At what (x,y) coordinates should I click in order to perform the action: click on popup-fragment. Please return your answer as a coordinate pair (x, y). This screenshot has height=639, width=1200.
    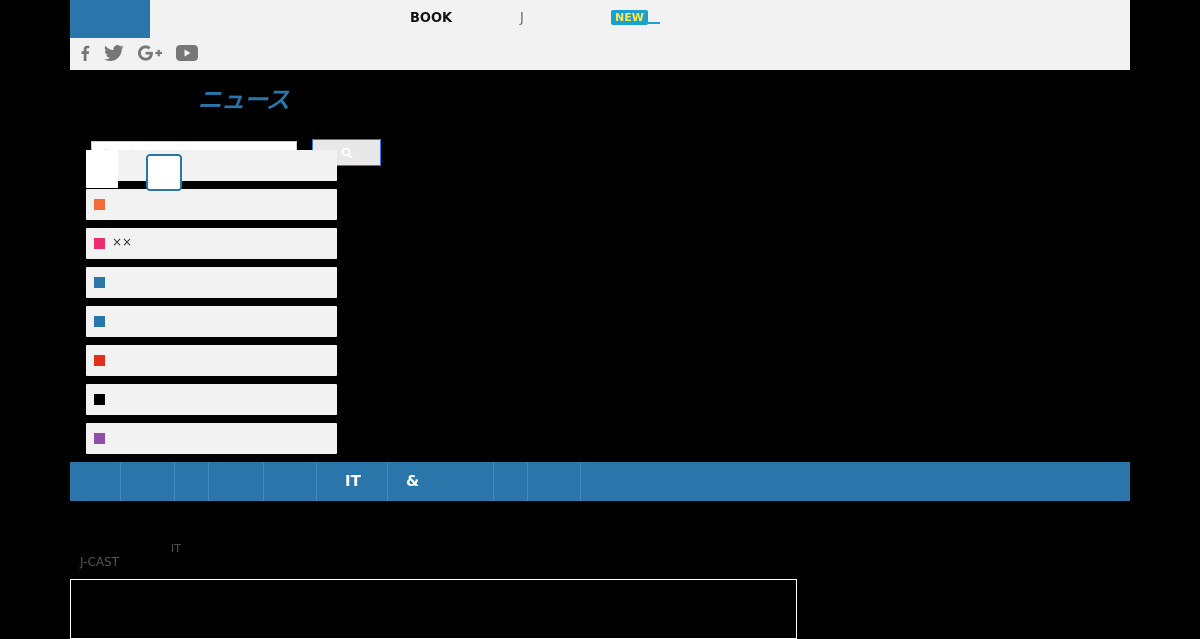
    Looking at the image, I should click on (102, 169).